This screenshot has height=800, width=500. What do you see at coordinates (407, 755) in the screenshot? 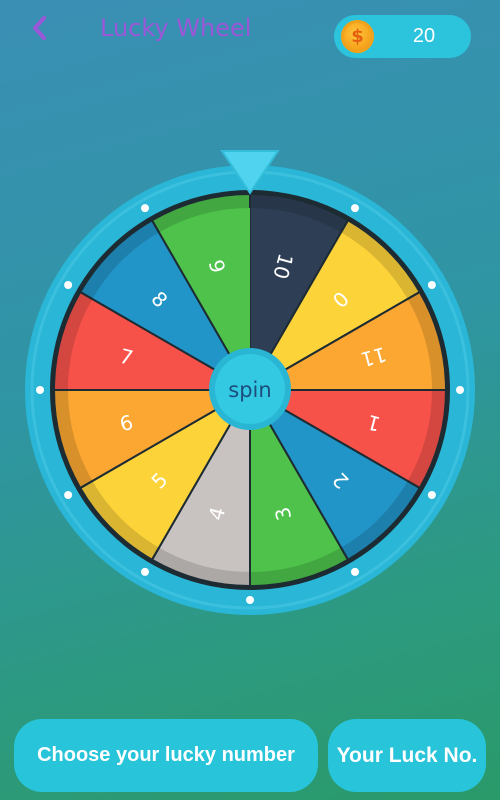
I see `your-luck-number-button: Your Luck No.` at bounding box center [407, 755].